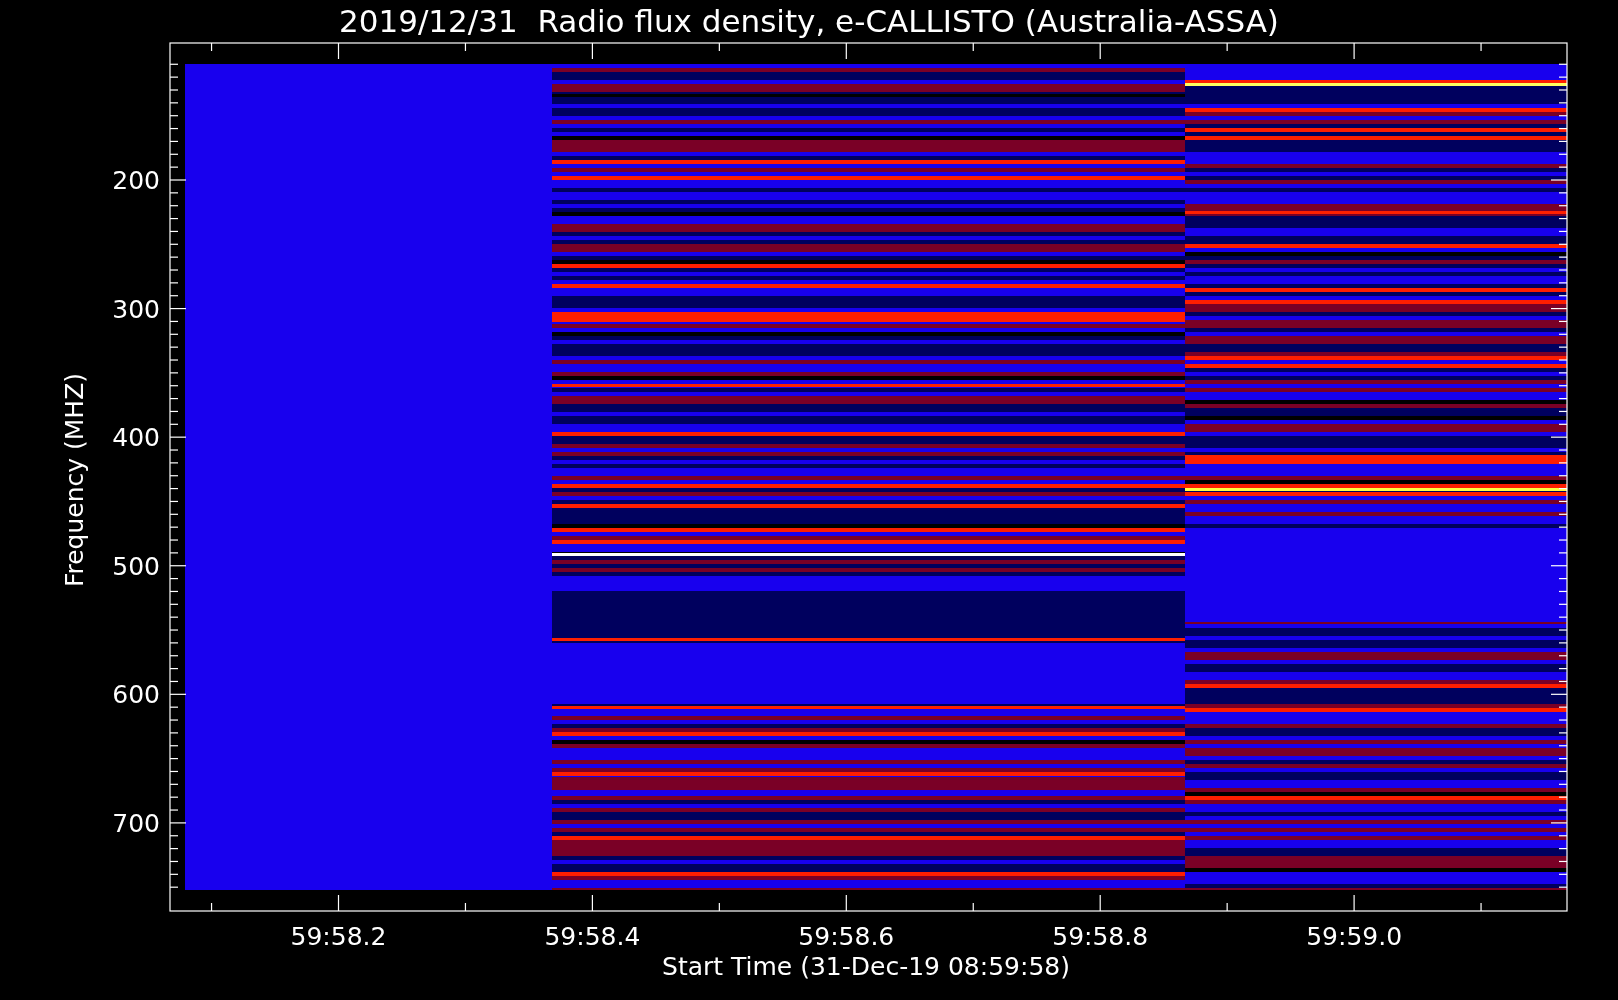 The image size is (1618, 1000). I want to click on x-tick-label: 59:58.6, so click(846, 936).